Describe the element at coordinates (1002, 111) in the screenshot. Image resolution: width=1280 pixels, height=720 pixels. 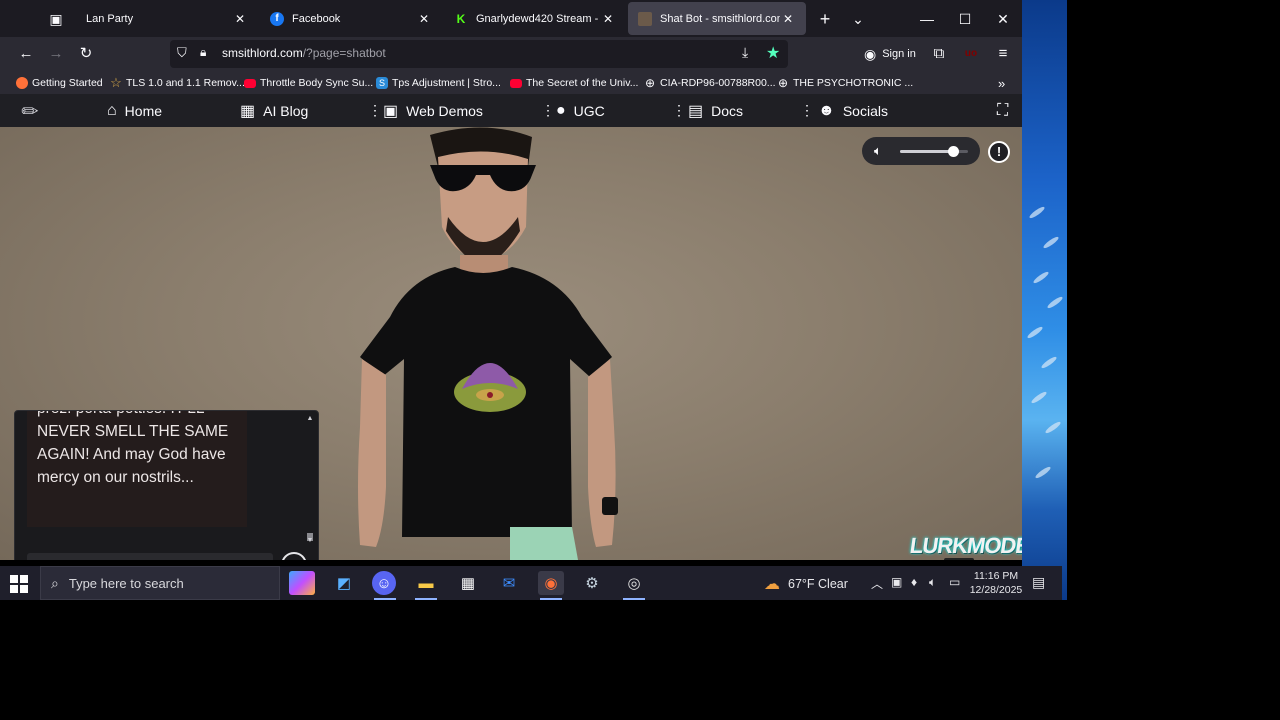
I see `fullscreen-icon: ⛶` at that location.